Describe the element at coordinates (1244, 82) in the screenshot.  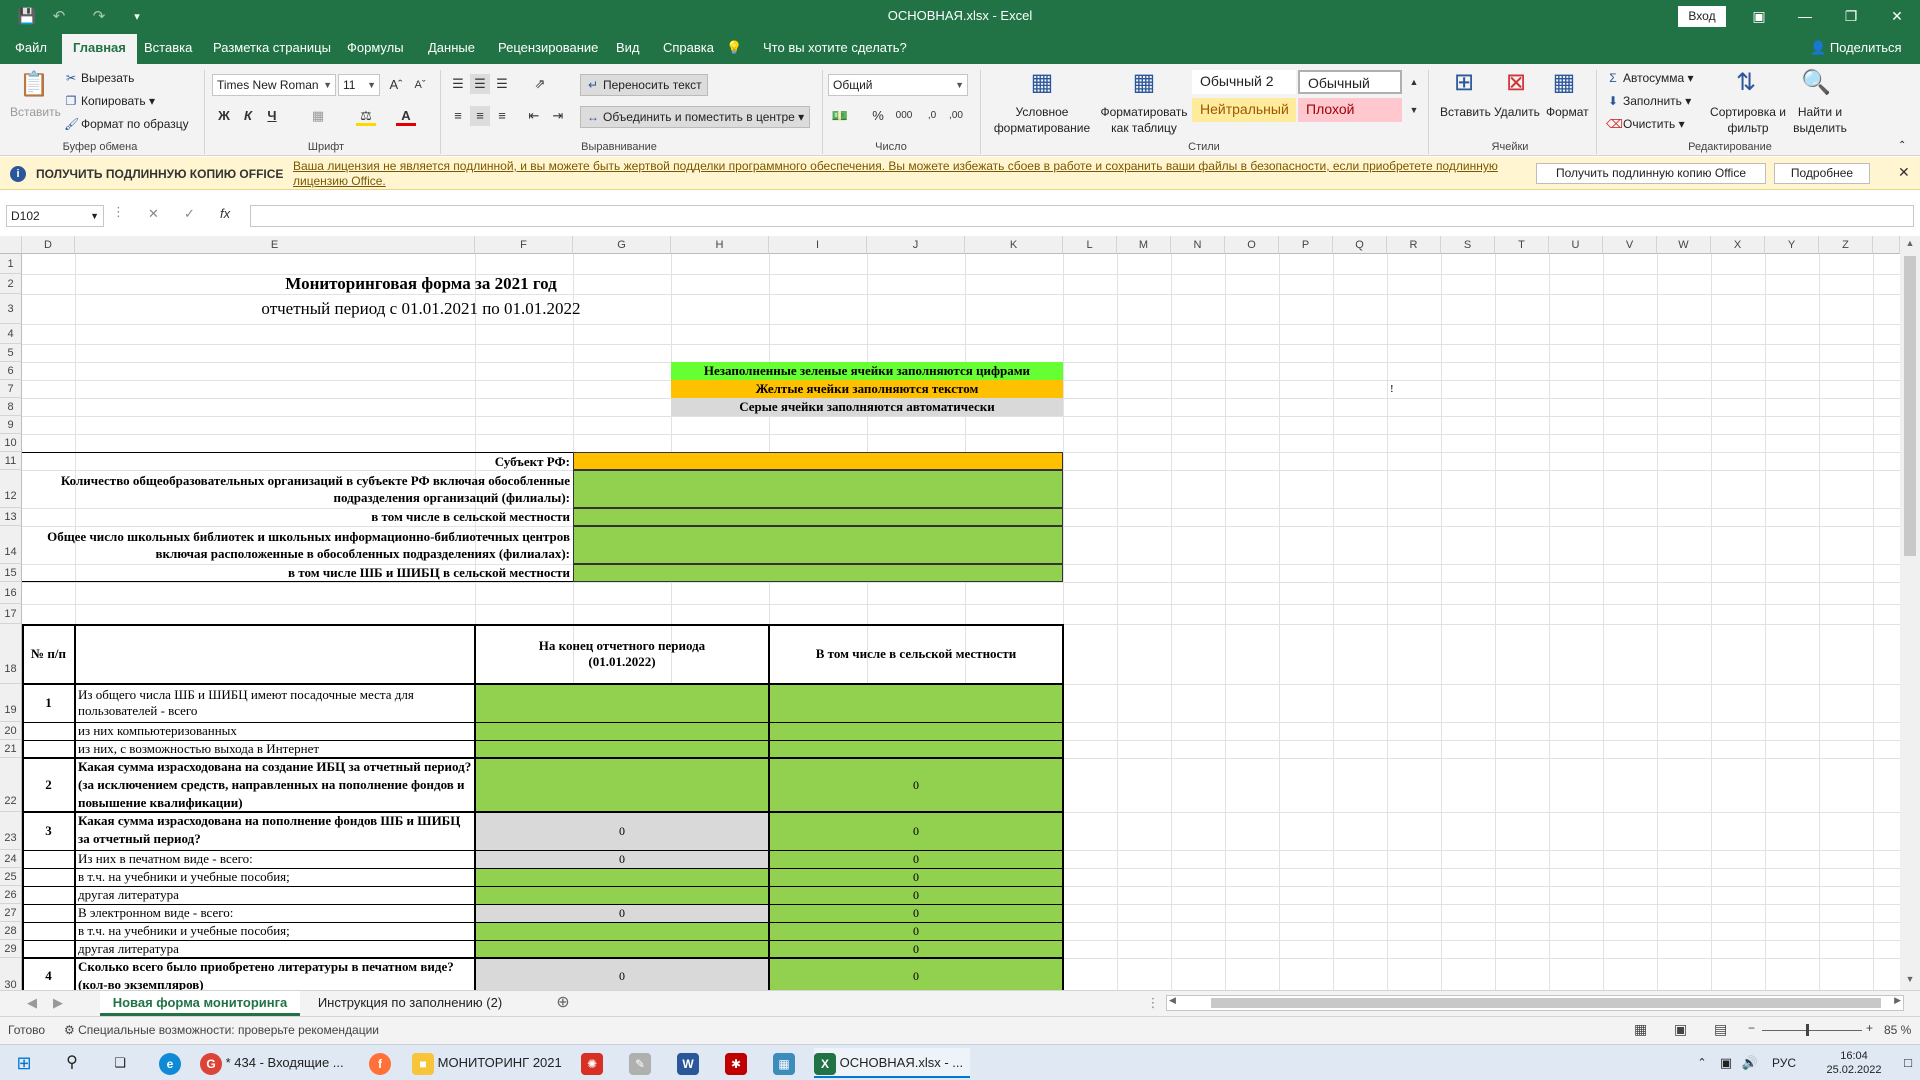
I see `style-normal2: Обычный 2` at that location.